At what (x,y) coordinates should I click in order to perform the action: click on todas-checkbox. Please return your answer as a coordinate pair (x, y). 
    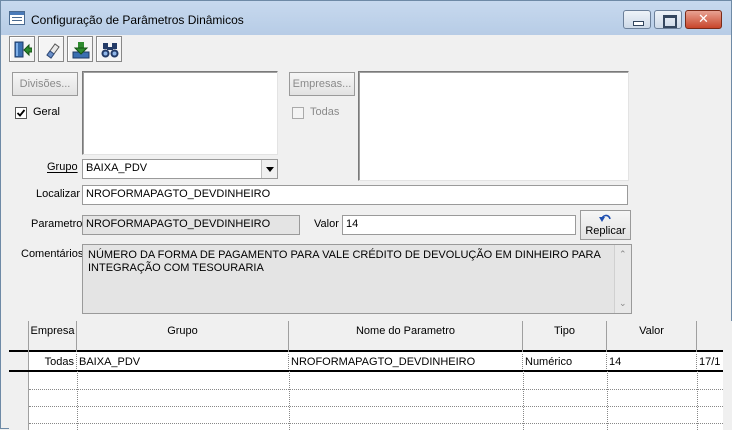
    Looking at the image, I should click on (298, 113).